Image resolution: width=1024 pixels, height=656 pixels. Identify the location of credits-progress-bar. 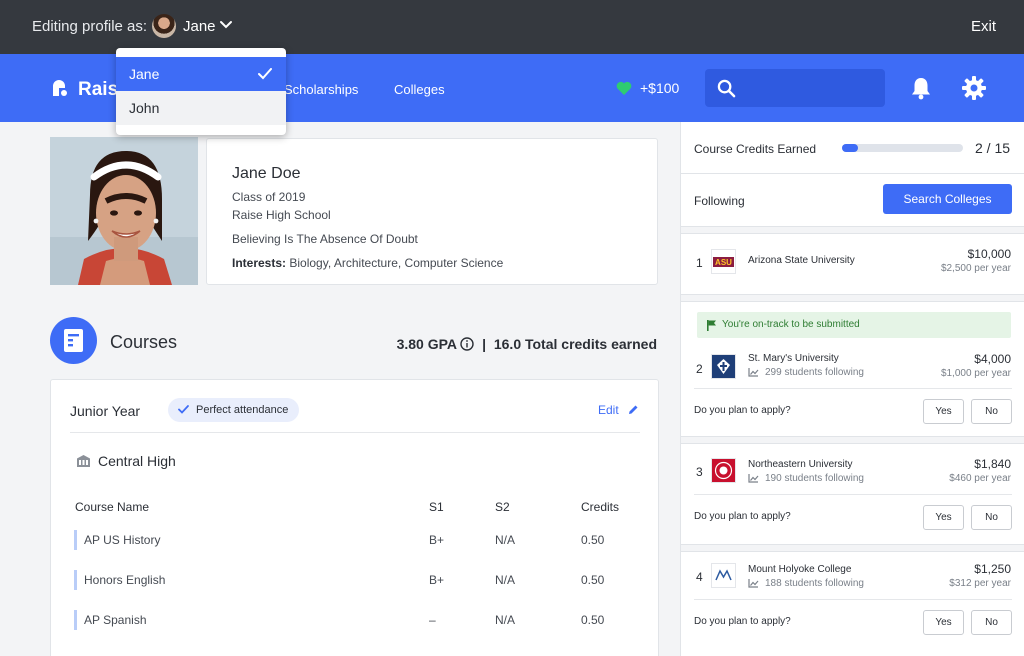
(902, 148).